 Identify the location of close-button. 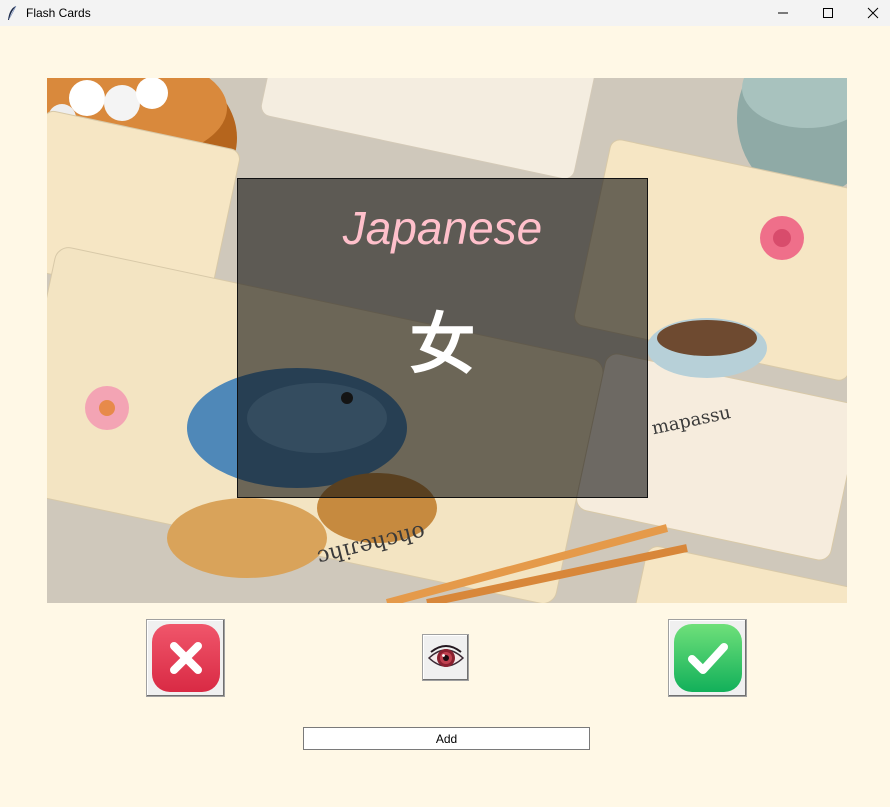
(870, 13).